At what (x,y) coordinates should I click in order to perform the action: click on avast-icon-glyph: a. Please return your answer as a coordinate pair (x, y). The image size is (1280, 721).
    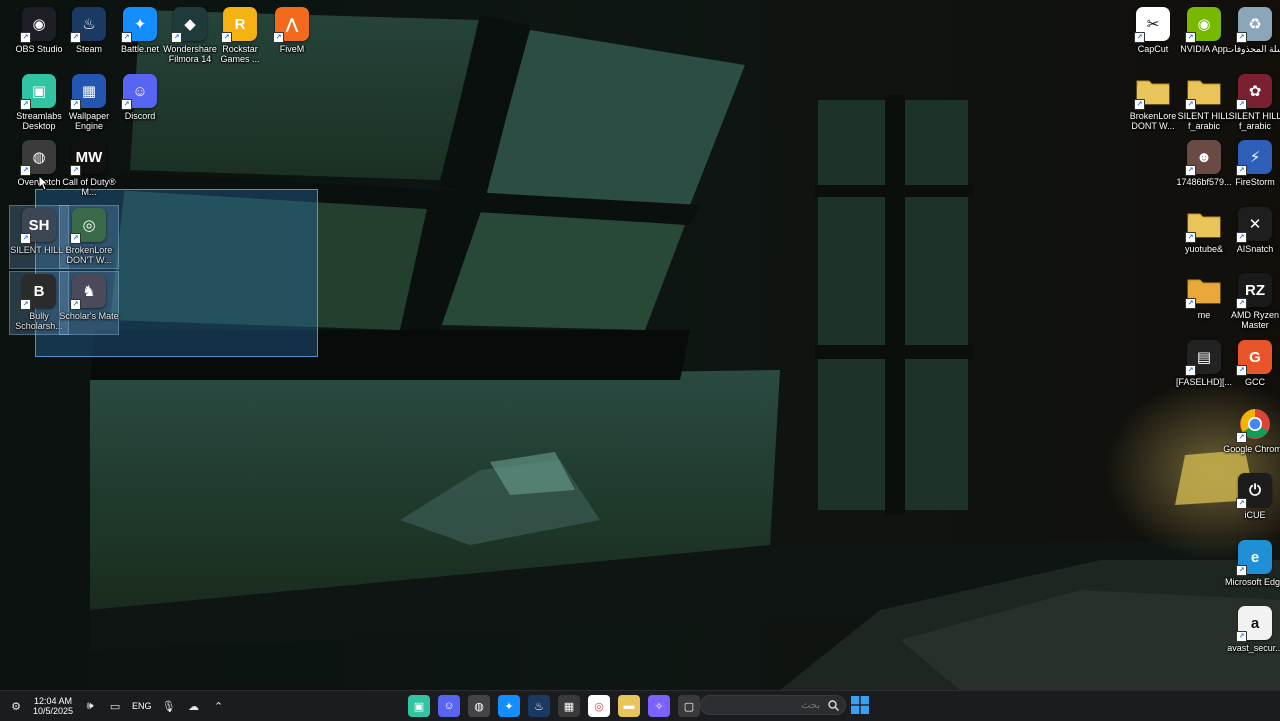
    Looking at the image, I should click on (1255, 623).